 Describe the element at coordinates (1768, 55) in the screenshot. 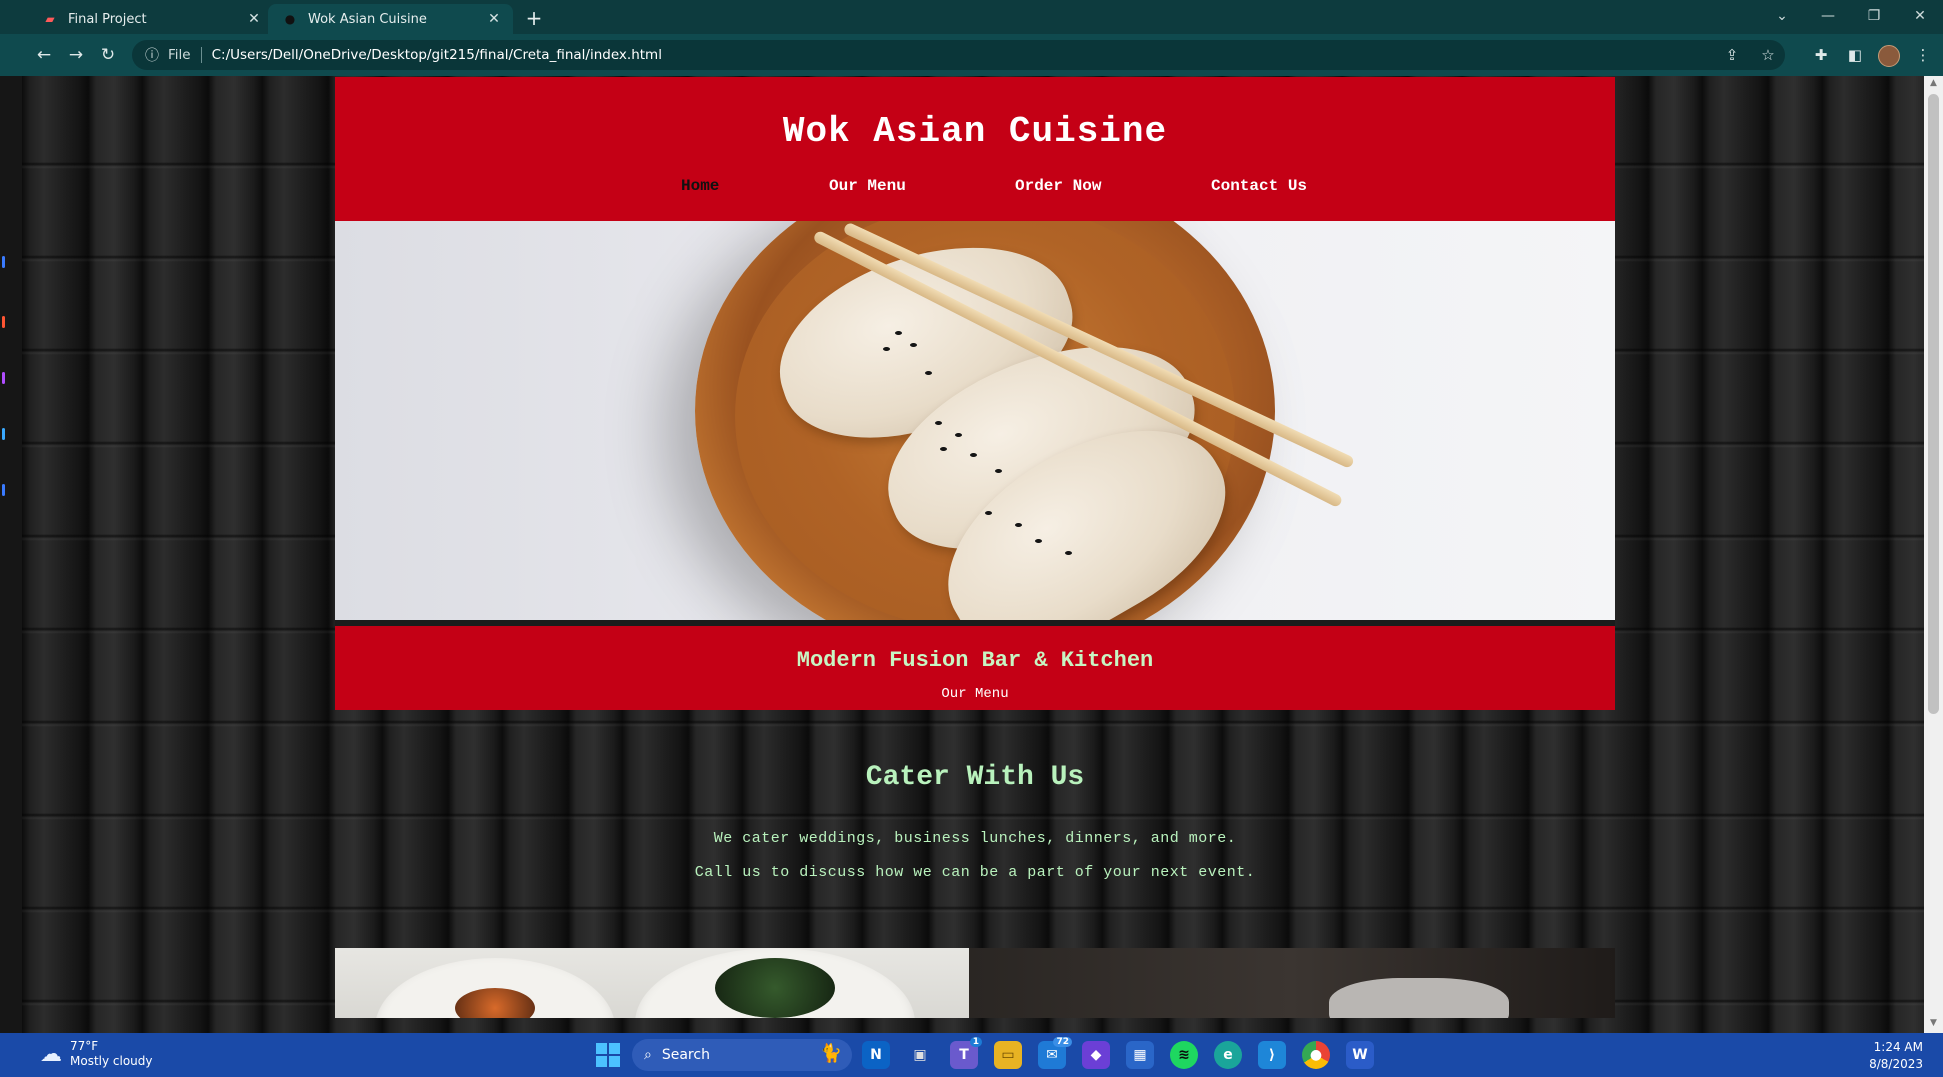

I see `bookmark-star-icon: ☆` at that location.